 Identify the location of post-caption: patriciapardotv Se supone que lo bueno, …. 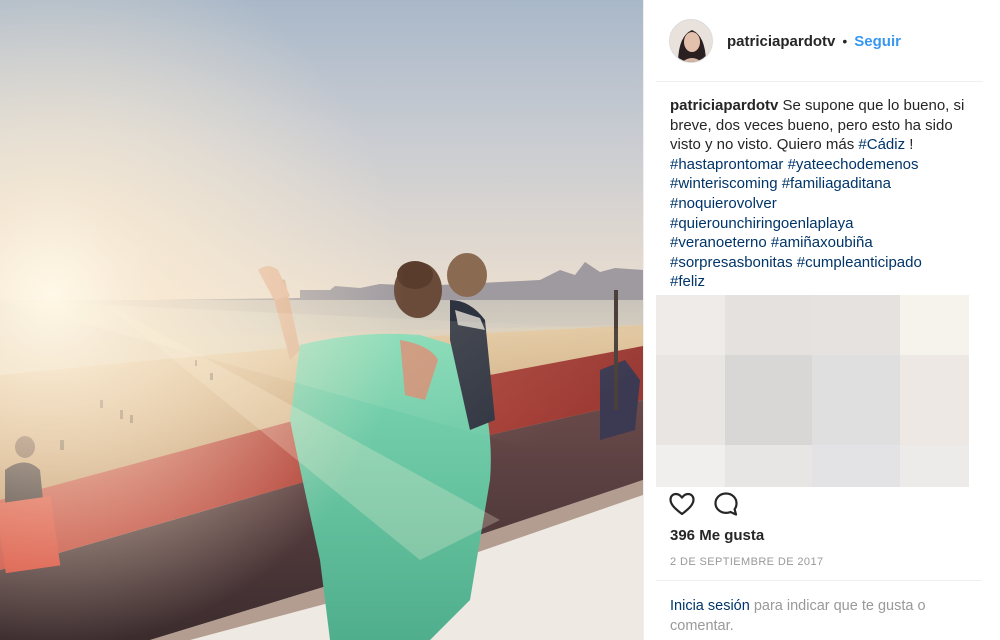
(828, 194).